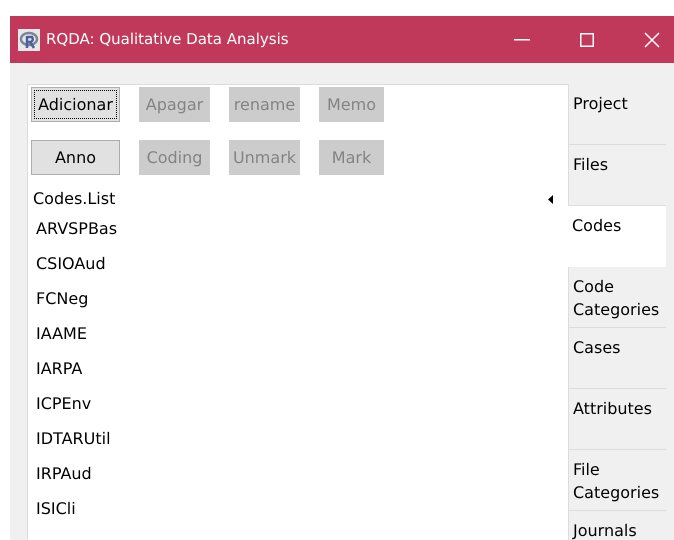 This screenshot has width=674, height=540. I want to click on collapse-arrow-icon, so click(550, 199).